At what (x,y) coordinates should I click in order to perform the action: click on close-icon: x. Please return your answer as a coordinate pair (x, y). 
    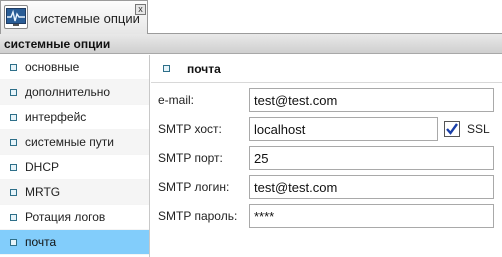
    Looking at the image, I should click on (140, 9).